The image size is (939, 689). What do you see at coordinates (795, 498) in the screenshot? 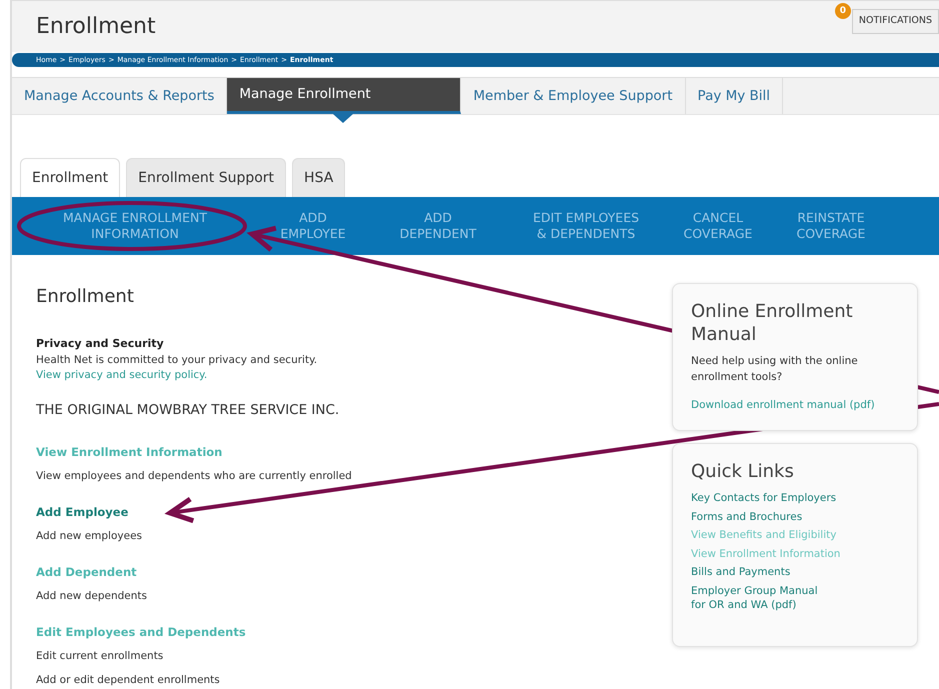
I see `sidebar-link: Key Contacts for Employers` at bounding box center [795, 498].